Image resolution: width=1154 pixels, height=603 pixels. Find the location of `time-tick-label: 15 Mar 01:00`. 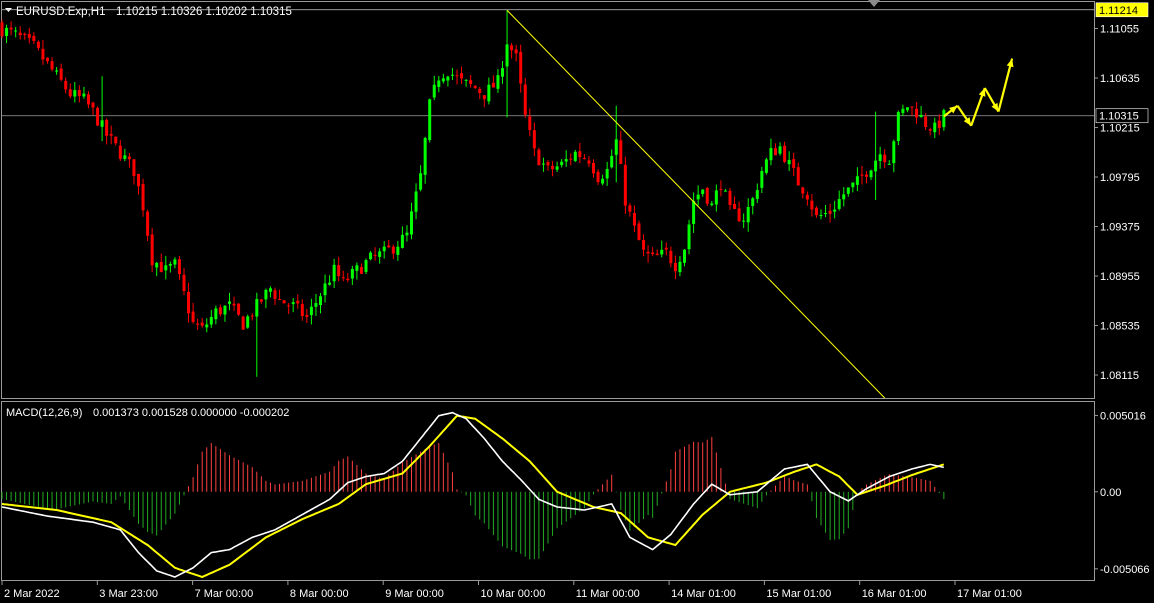

time-tick-label: 15 Mar 01:00 is located at coordinates (798, 594).